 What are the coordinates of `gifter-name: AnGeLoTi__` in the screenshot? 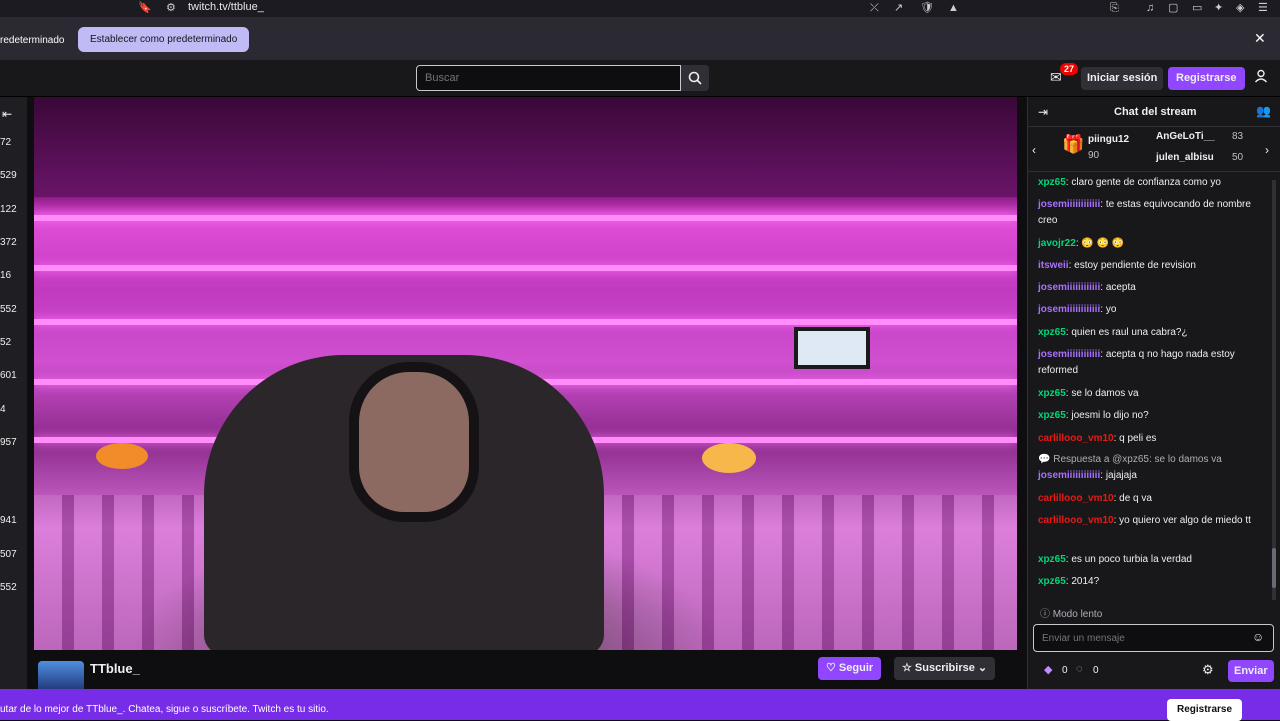 It's located at (1185, 136).